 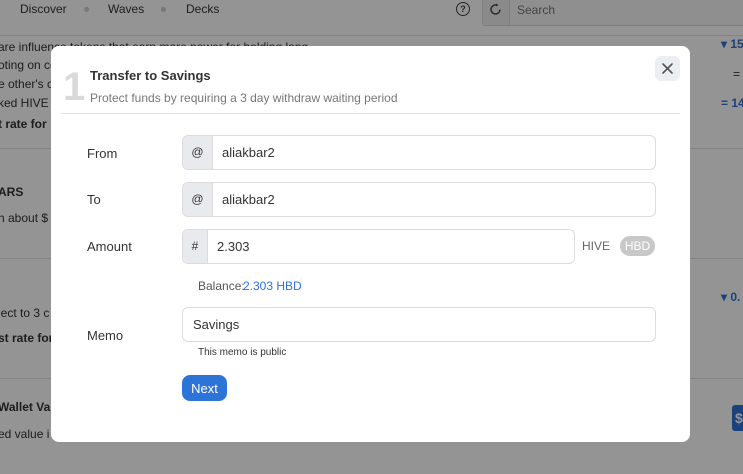 What do you see at coordinates (221, 286) in the screenshot?
I see `balance-label: Balance:` at bounding box center [221, 286].